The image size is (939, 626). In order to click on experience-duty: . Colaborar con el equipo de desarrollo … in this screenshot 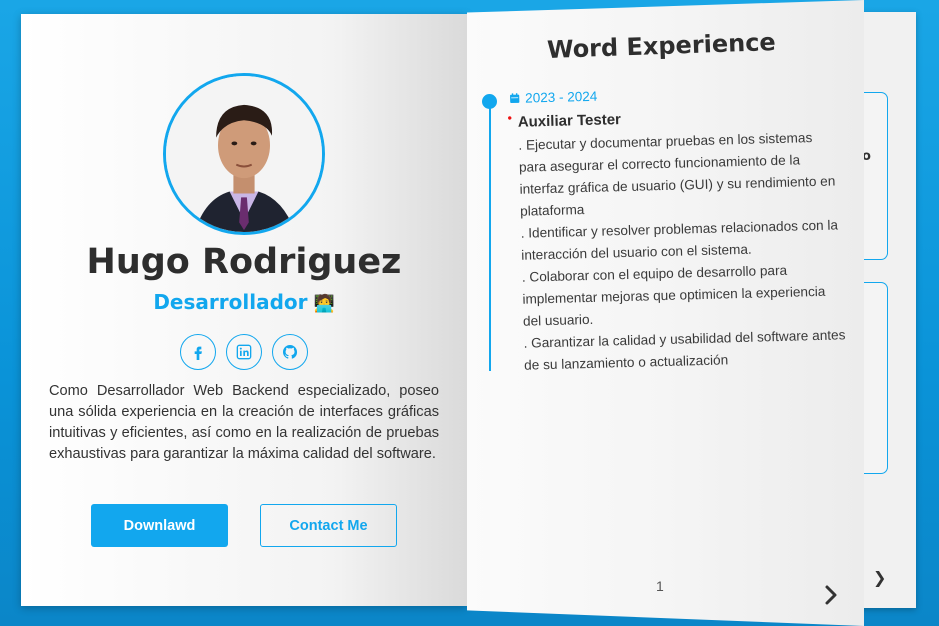, I will do `click(673, 295)`.